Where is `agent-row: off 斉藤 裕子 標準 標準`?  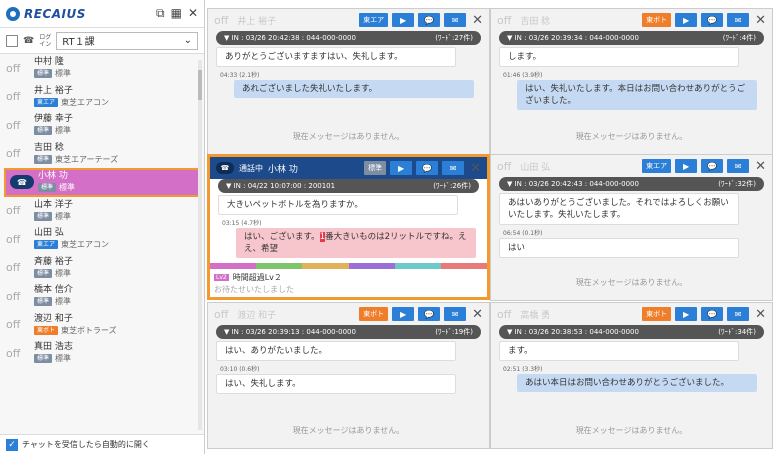
agent-row: off 斉藤 裕子 標準 標準 is located at coordinates (102, 268).